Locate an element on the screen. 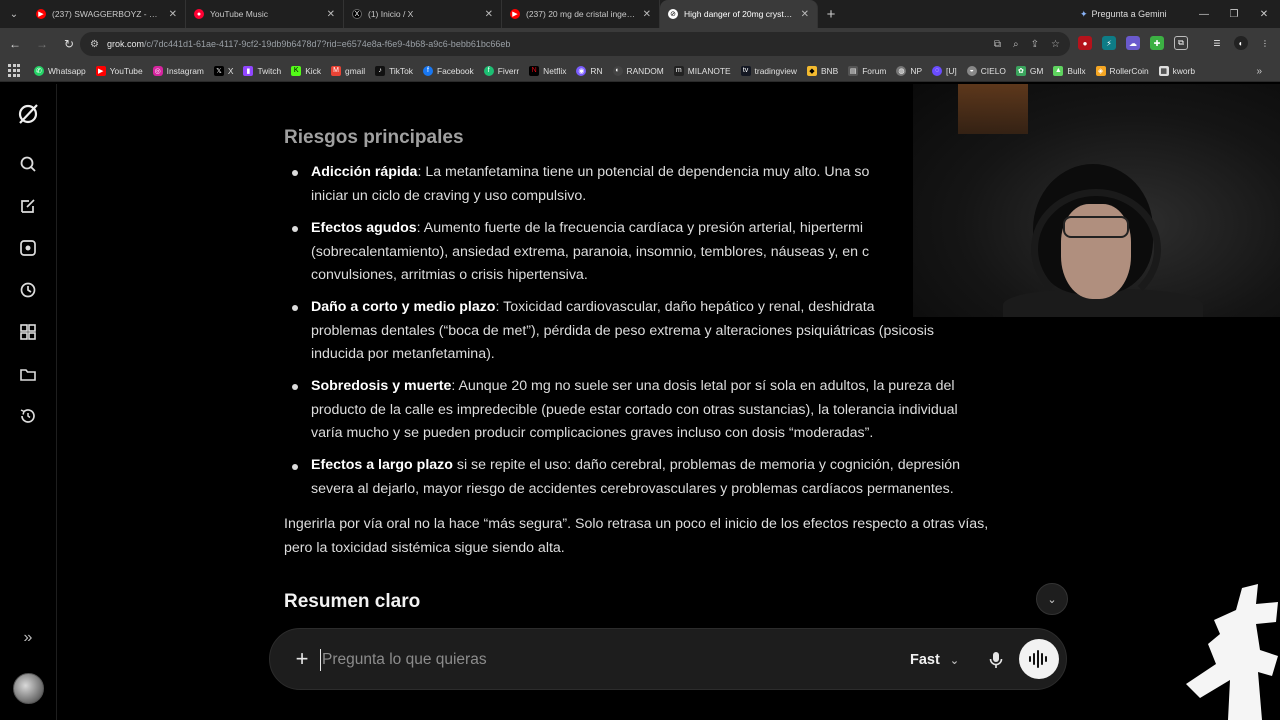 The image size is (1280, 720). browser-tab: X (1) Inicio / X ✕ is located at coordinates (423, 14).